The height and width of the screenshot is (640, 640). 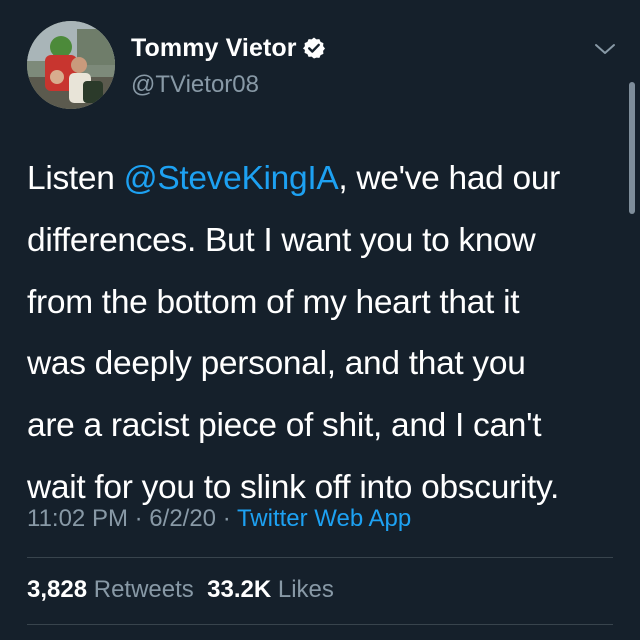 I want to click on tweet-text-fragment: , we've had our, so click(x=449, y=178).